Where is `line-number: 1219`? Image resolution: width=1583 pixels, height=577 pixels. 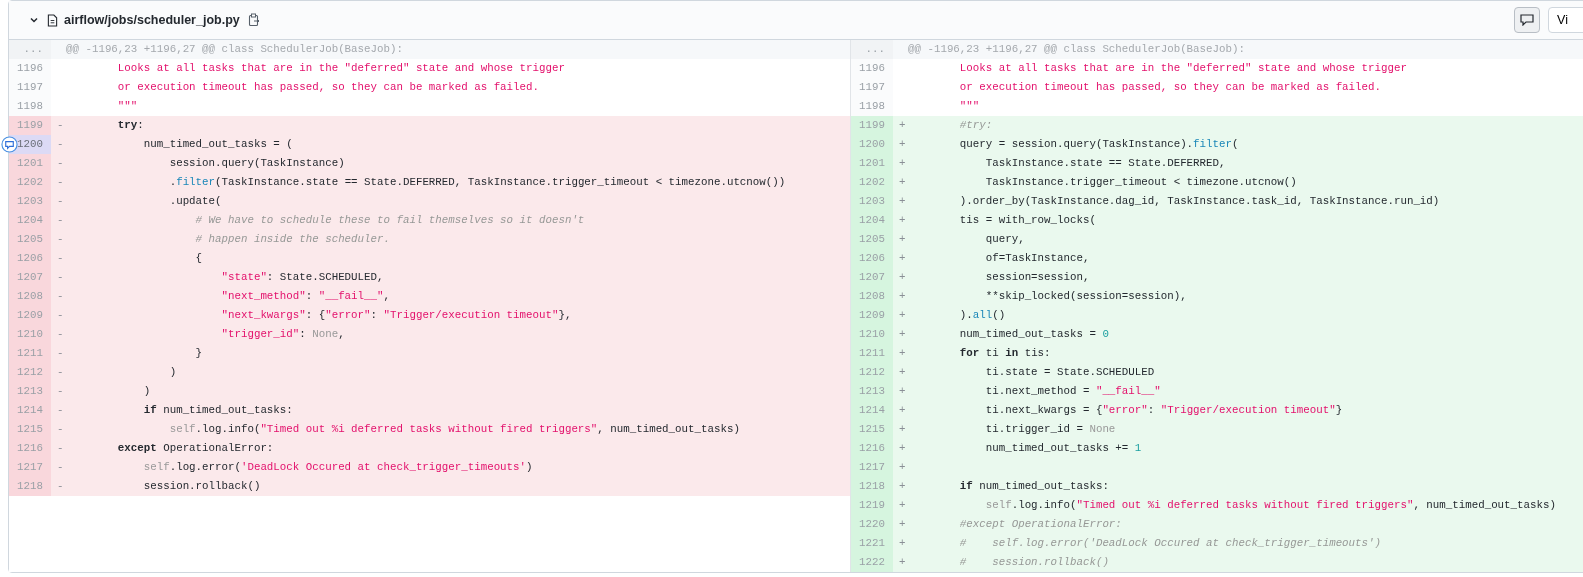 line-number: 1219 is located at coordinates (872, 505).